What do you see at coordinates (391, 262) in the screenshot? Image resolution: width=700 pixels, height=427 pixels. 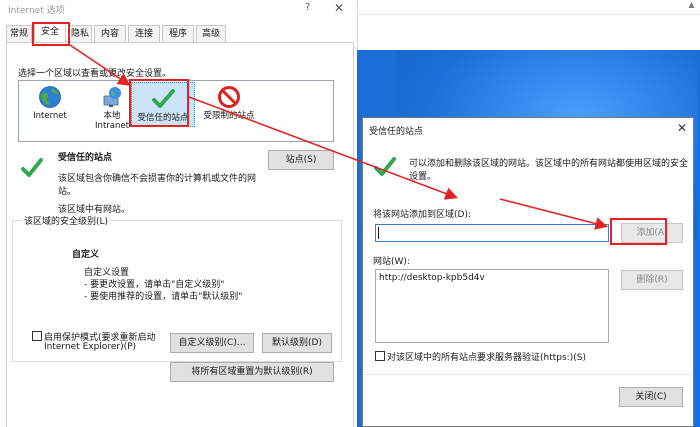 I see `websites-label: 网站(W):` at bounding box center [391, 262].